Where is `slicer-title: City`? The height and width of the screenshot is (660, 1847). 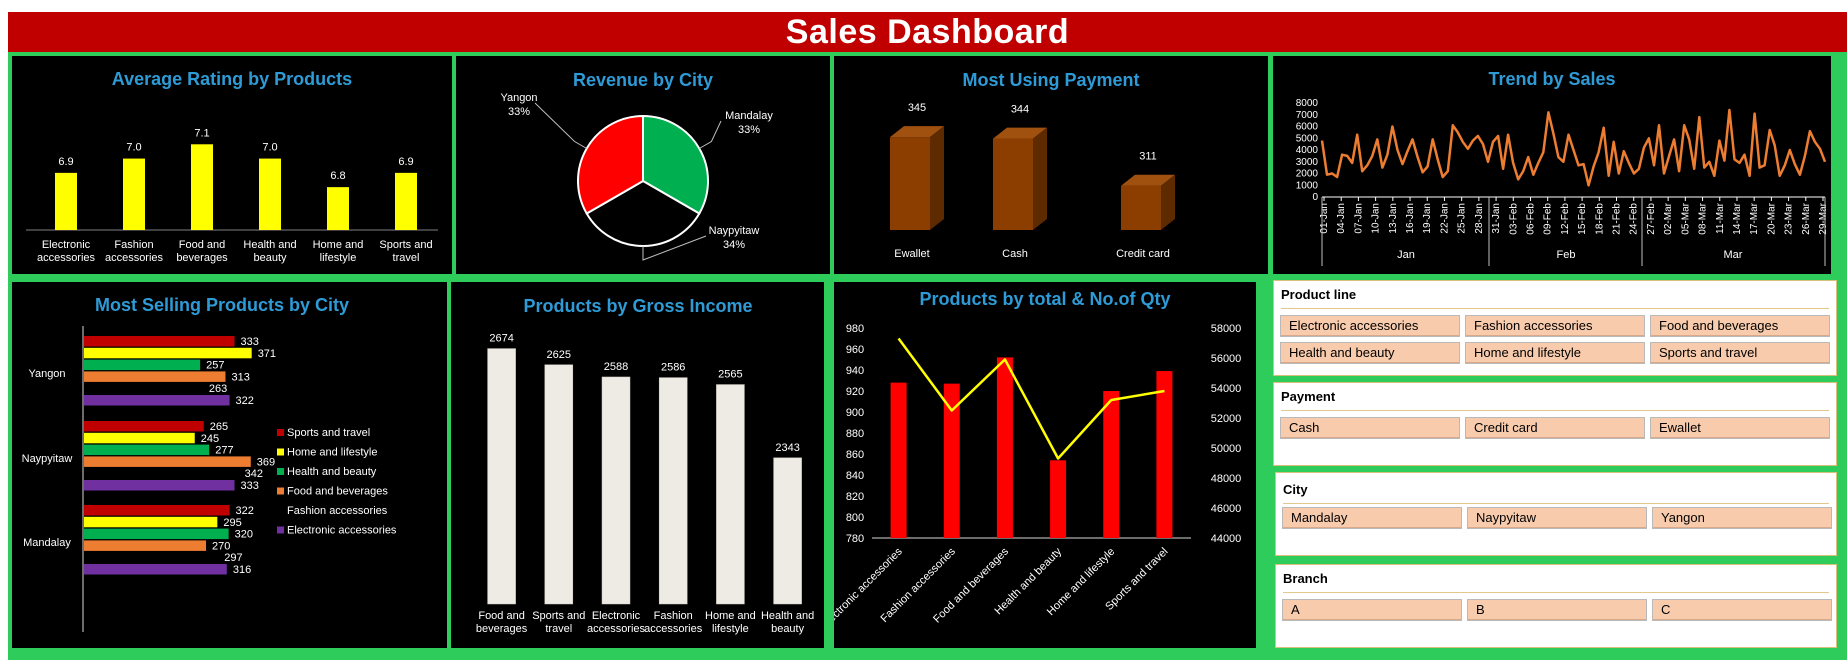 slicer-title: City is located at coordinates (1295, 489).